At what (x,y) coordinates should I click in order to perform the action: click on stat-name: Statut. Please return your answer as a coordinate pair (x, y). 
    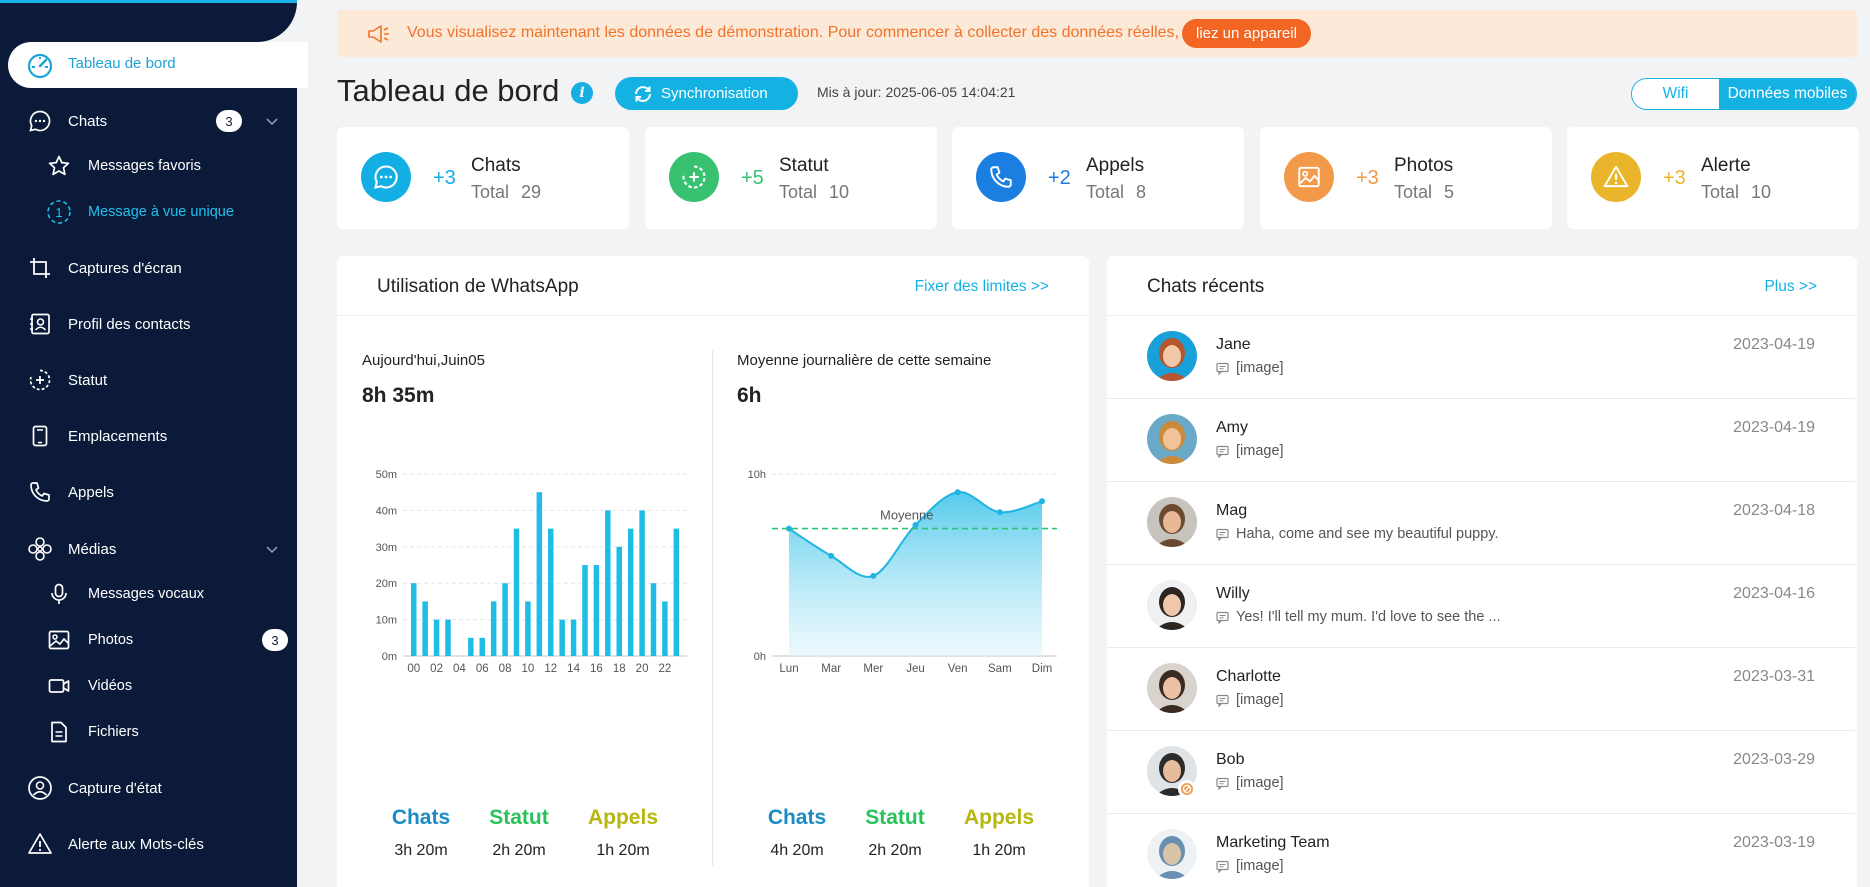
    Looking at the image, I should click on (804, 165).